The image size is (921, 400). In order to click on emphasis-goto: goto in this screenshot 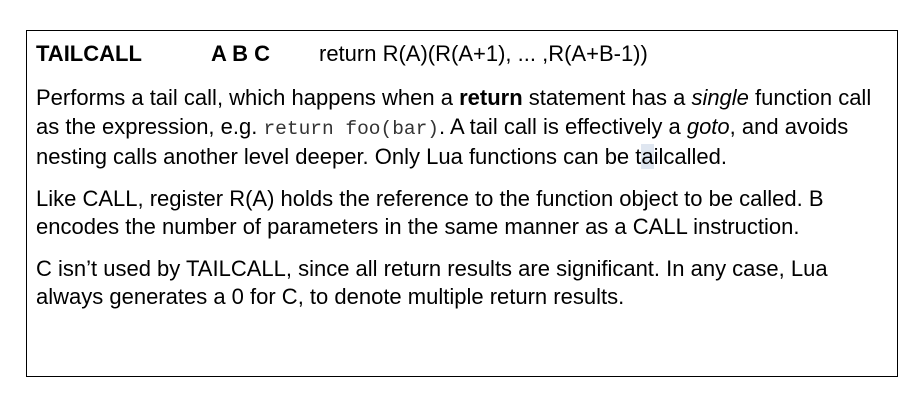, I will do `click(708, 126)`.